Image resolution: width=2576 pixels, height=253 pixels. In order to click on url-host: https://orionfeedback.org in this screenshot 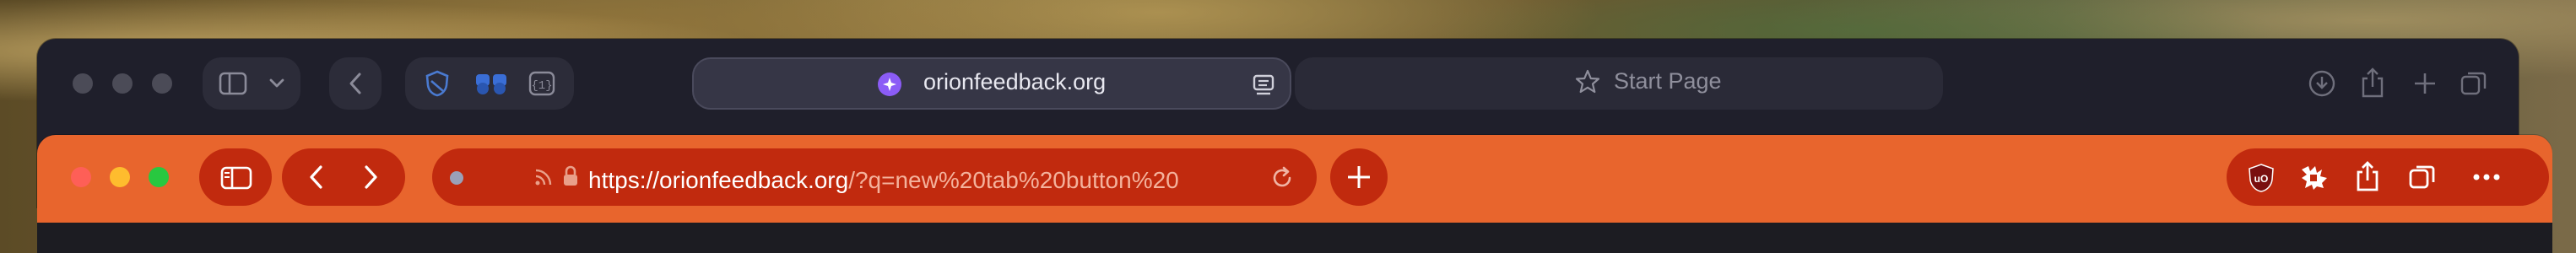, I will do `click(718, 180)`.